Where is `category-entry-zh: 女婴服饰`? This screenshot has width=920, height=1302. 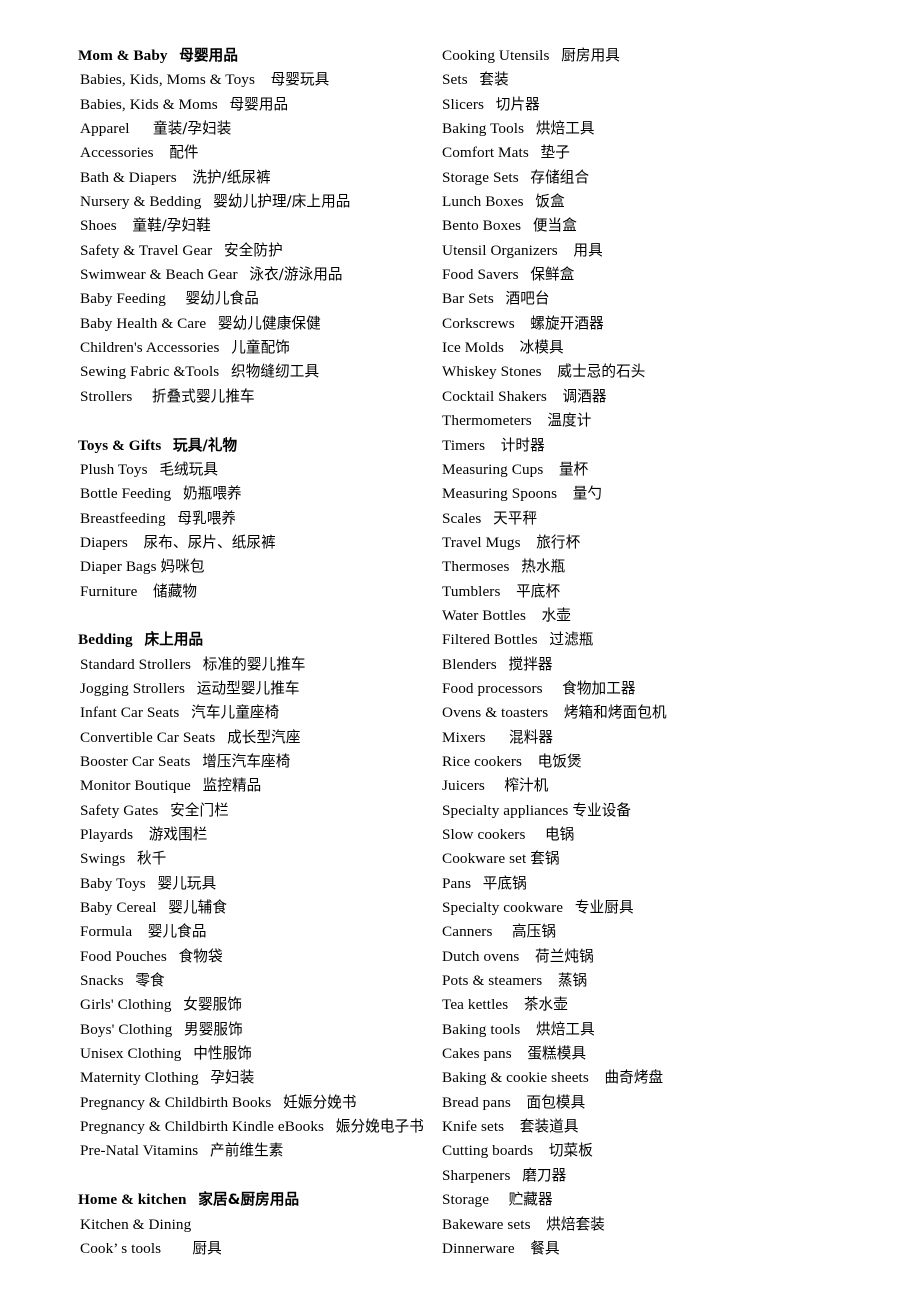
category-entry-zh: 女婴服饰 is located at coordinates (213, 1005).